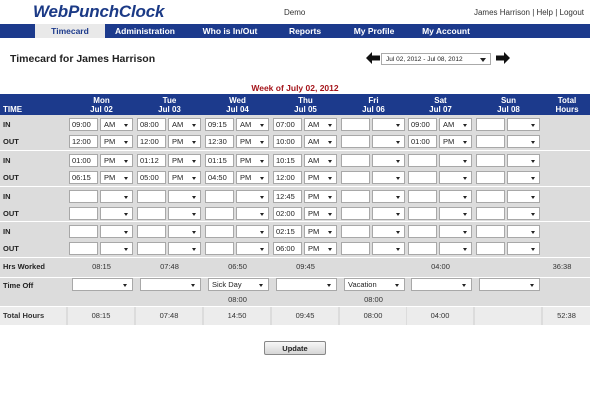  I want to click on help-link: Help, so click(545, 12).